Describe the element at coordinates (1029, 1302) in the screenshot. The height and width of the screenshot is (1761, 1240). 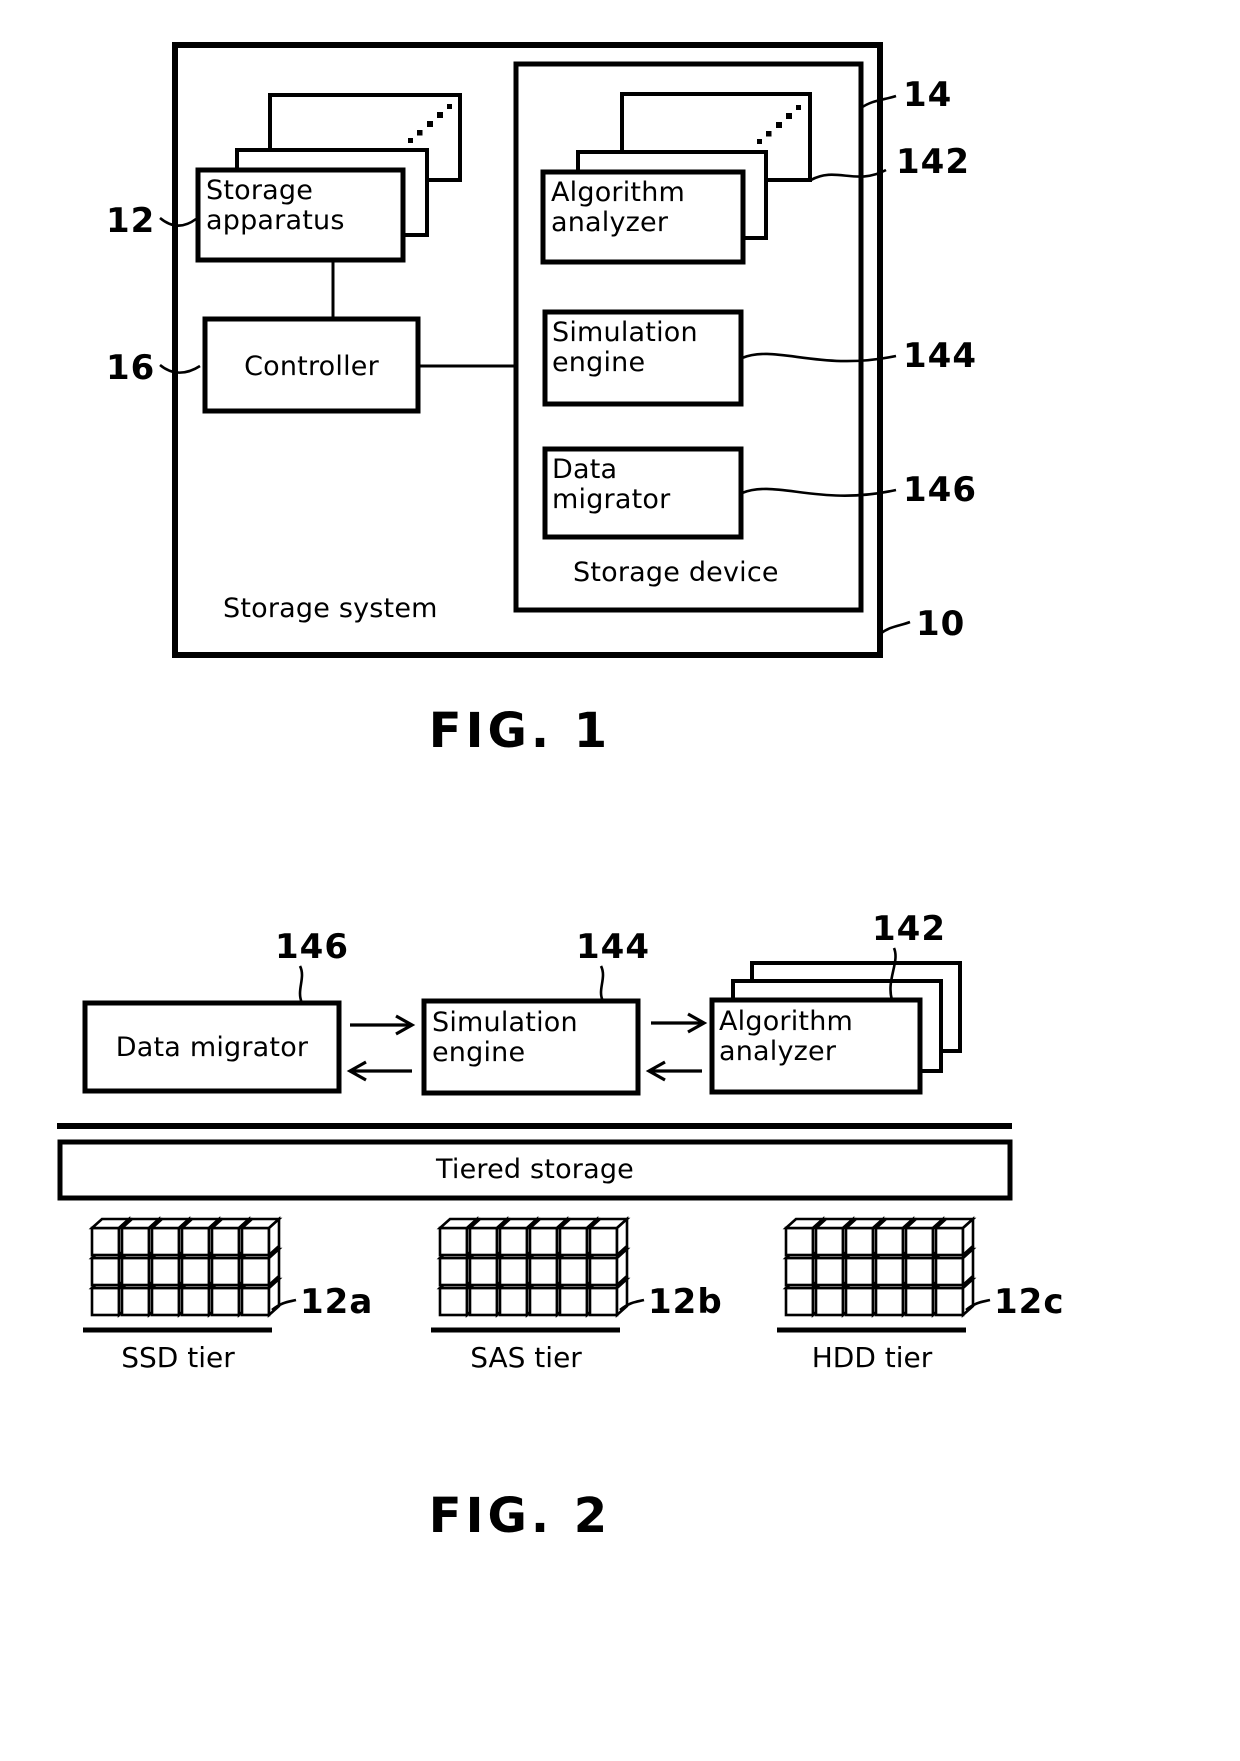
I see `reference-numeral-12c: 12c` at that location.